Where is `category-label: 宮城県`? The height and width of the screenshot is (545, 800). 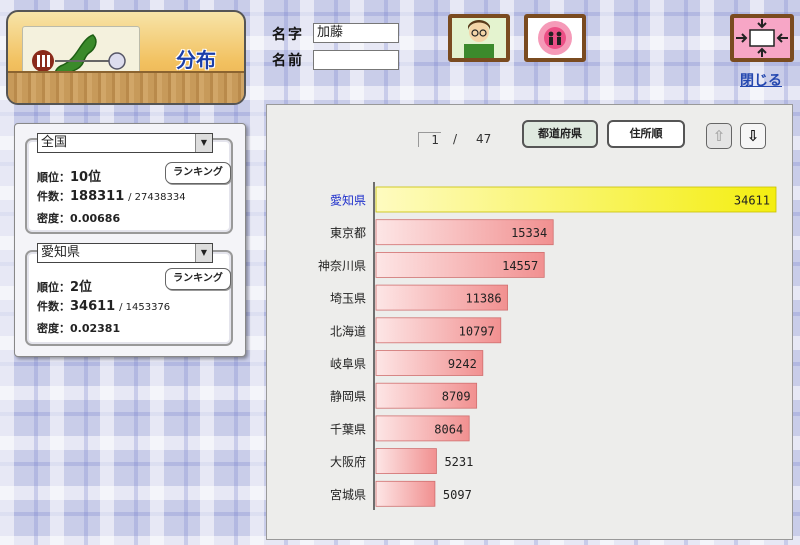
category-label: 宮城県 is located at coordinates (348, 494).